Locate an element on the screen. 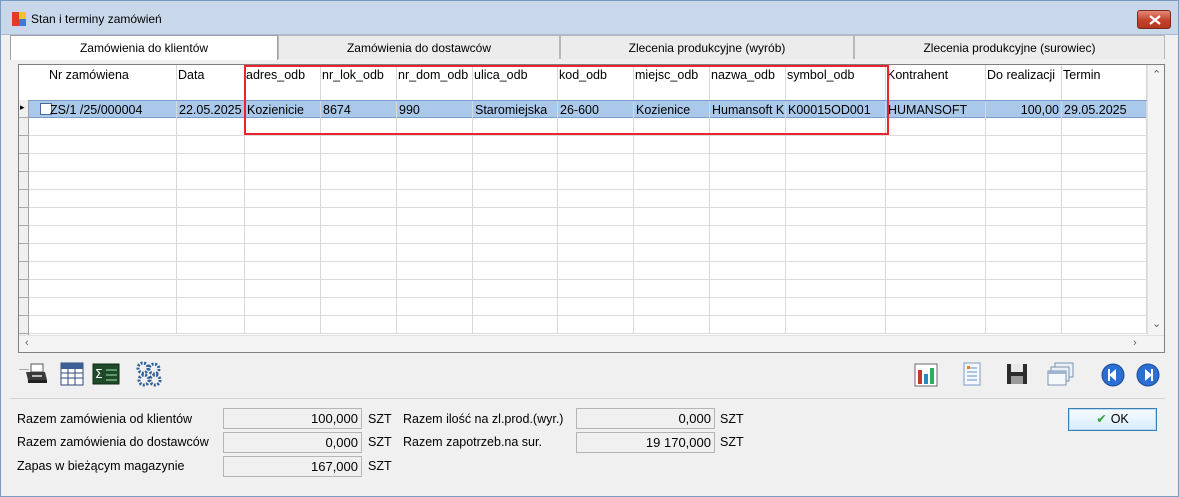 Image resolution: width=1179 pixels, height=497 pixels. nav-next-icon is located at coordinates (1148, 375).